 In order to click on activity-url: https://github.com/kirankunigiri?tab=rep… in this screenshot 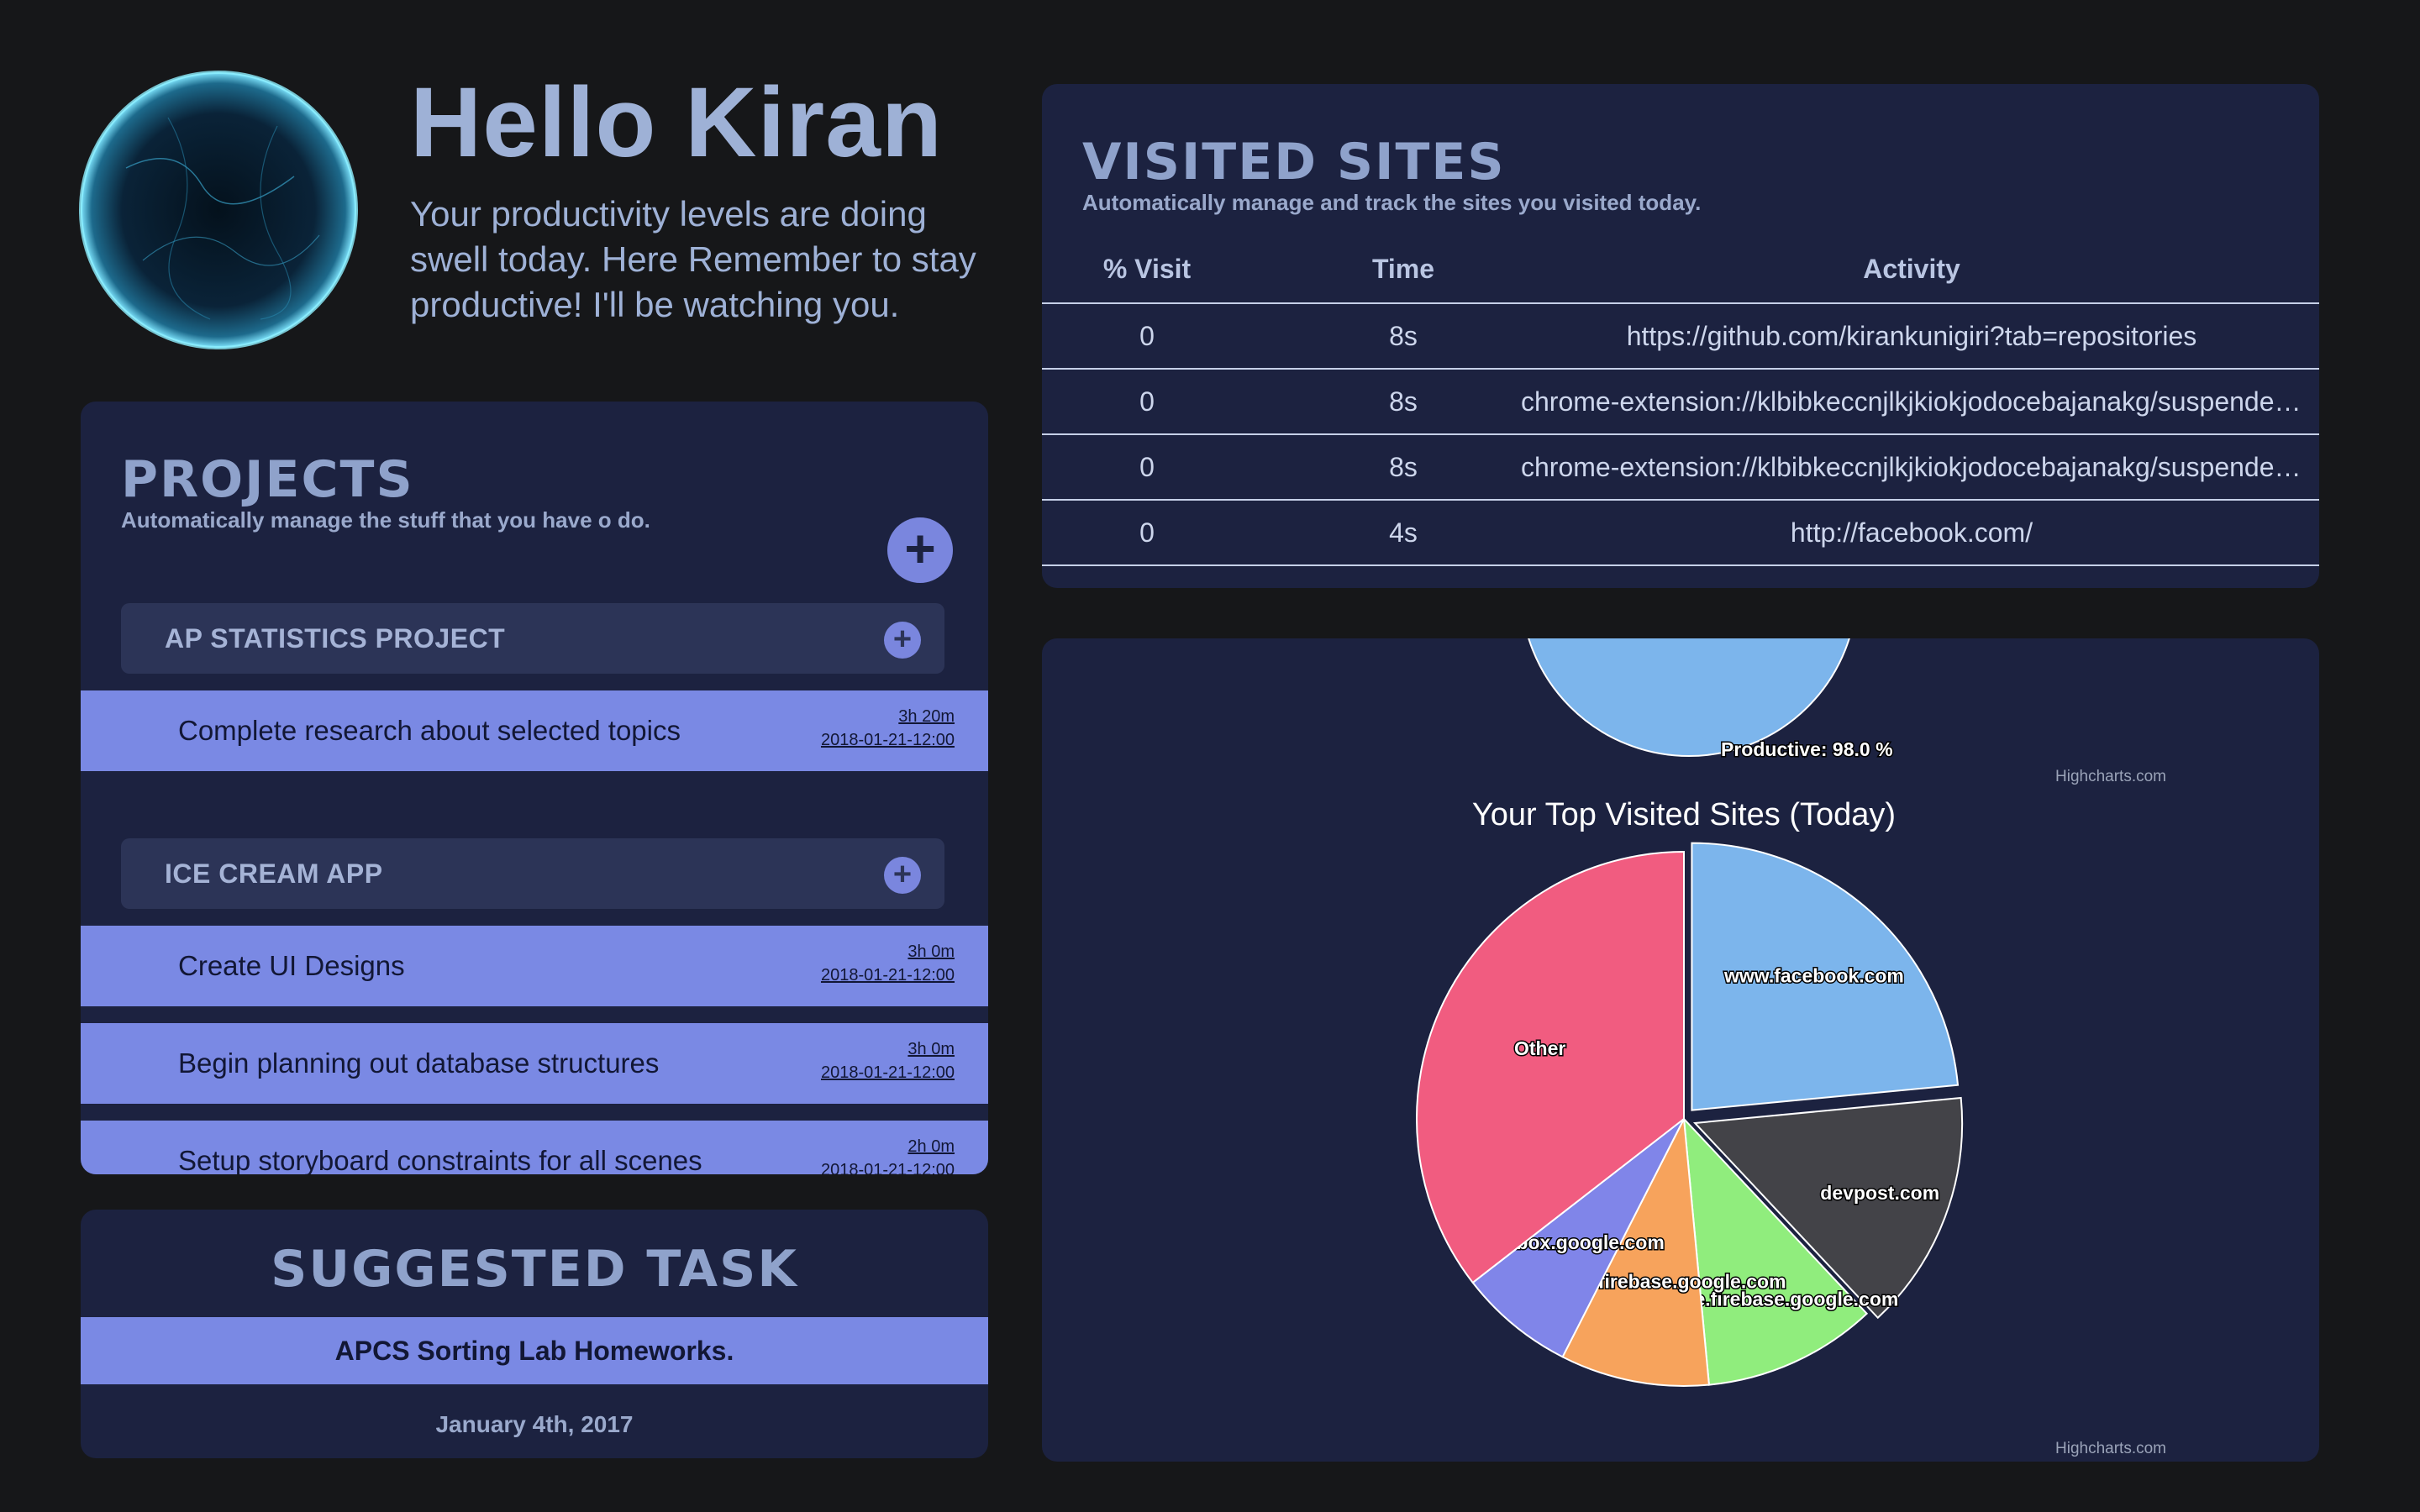, I will do `click(1912, 336)`.